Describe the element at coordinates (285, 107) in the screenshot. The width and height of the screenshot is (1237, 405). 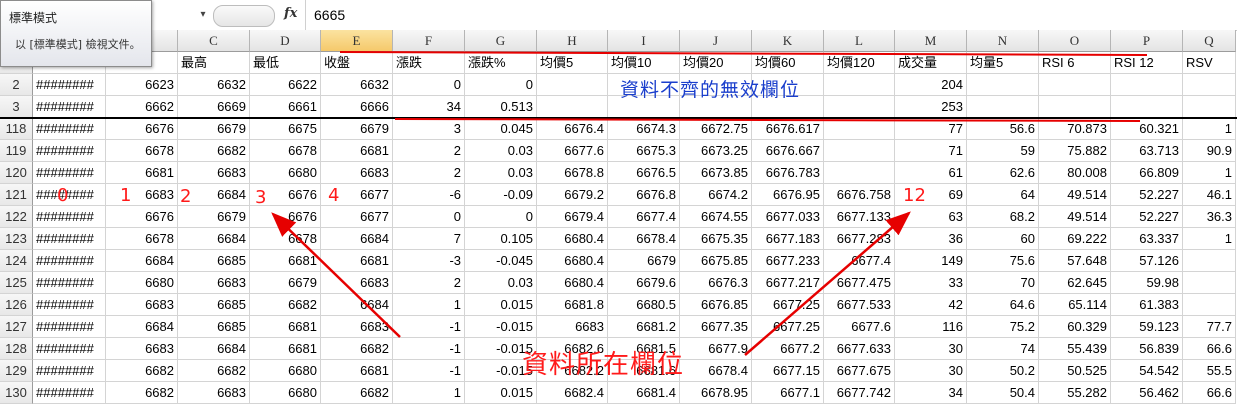
I see `table-cell: 6661` at that location.